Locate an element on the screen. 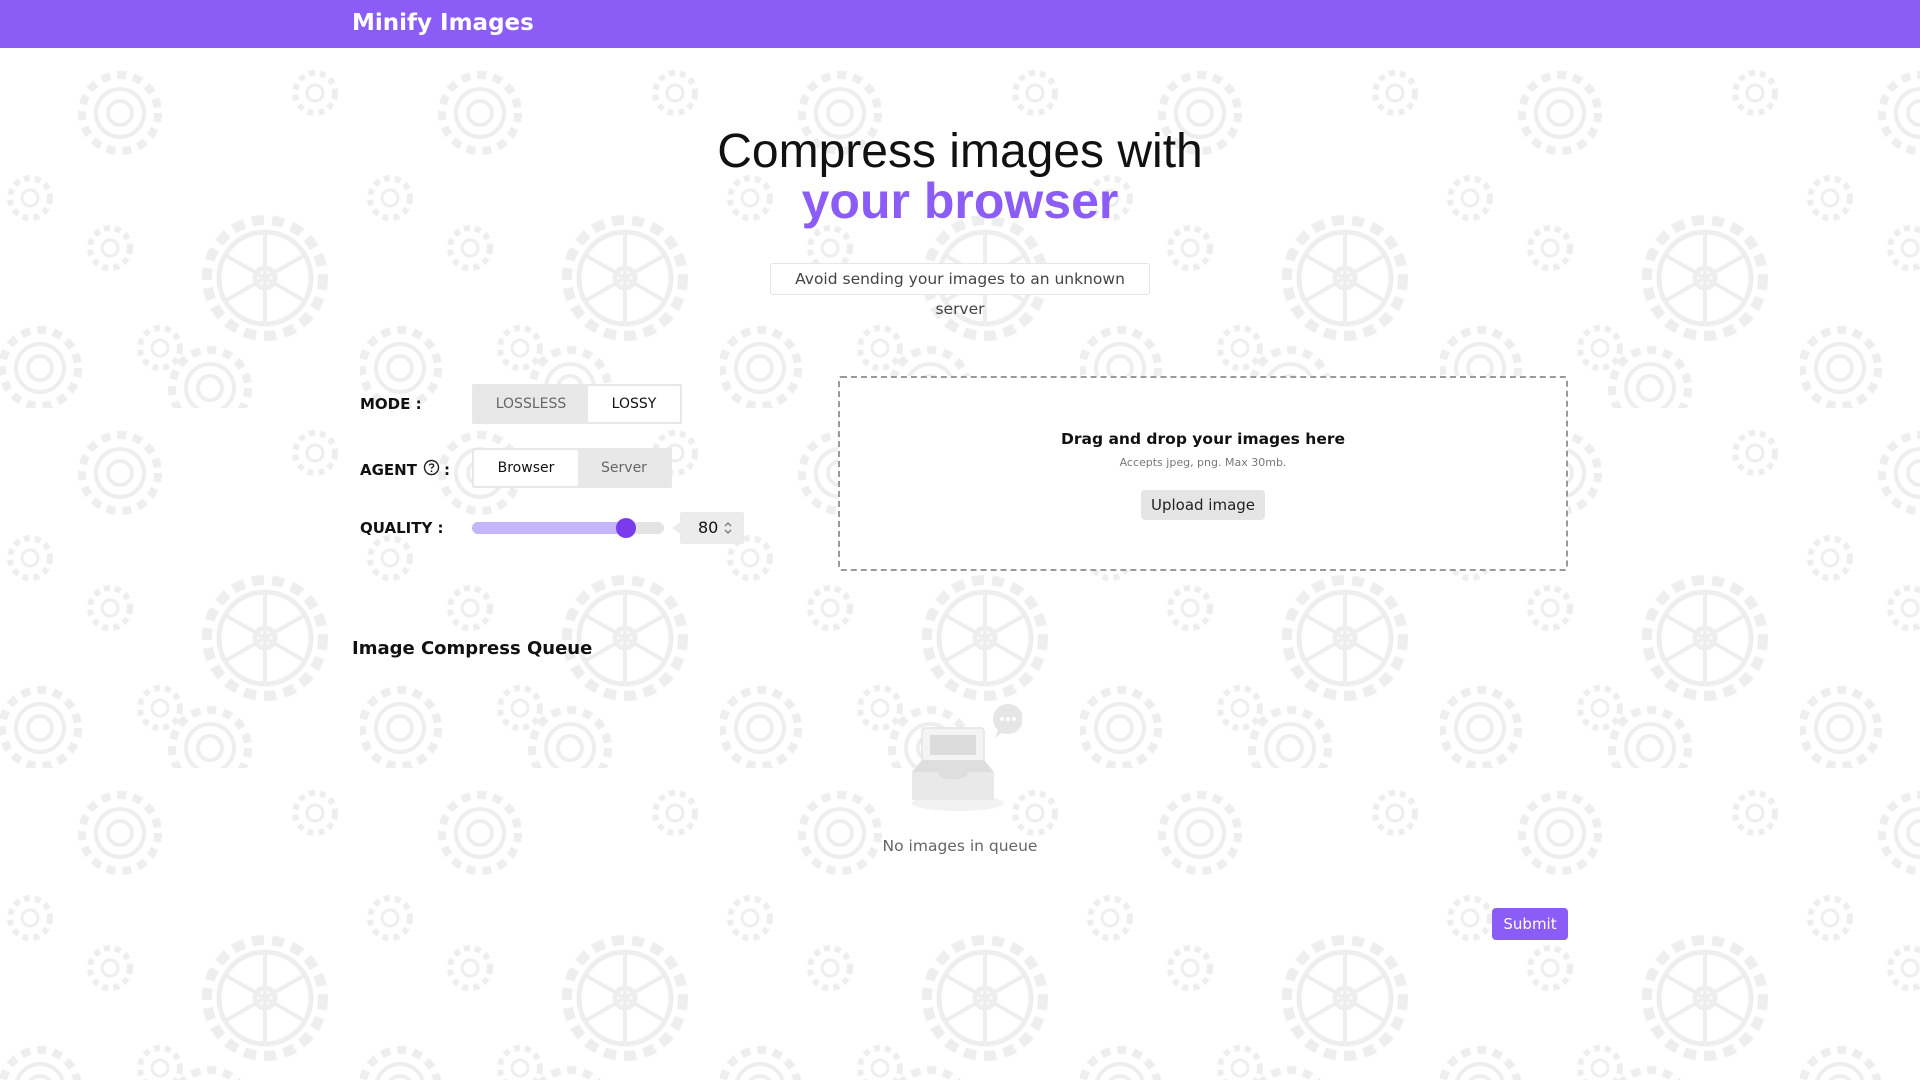 This screenshot has width=1920, height=1080. agent-label-colon: : is located at coordinates (446, 470).